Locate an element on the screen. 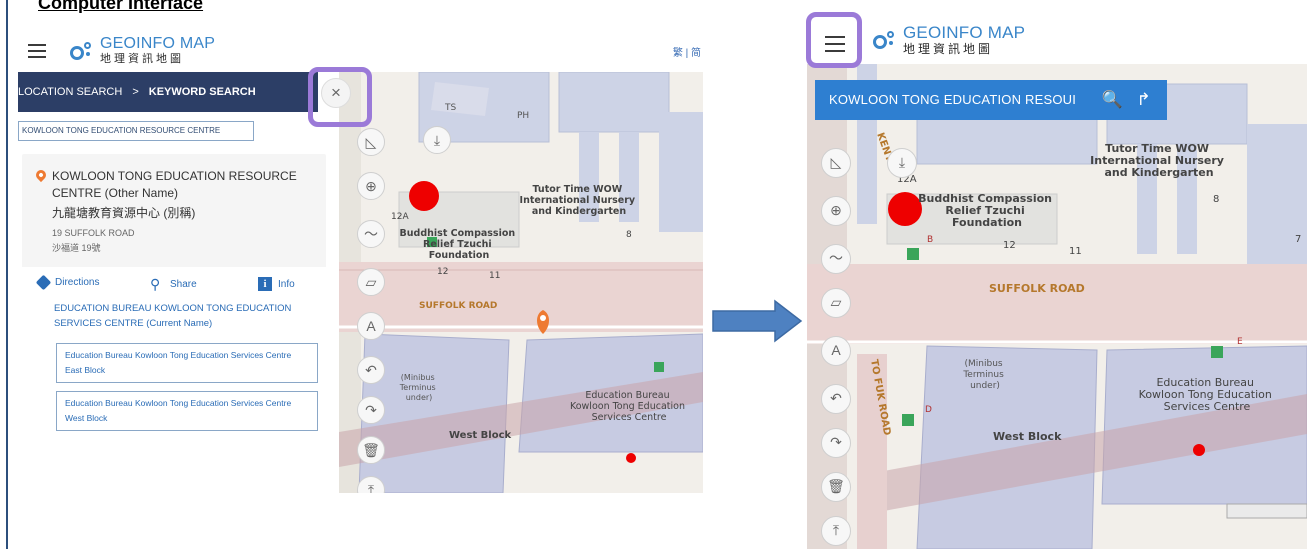  share-link: ⚲ Share is located at coordinates (173, 284).